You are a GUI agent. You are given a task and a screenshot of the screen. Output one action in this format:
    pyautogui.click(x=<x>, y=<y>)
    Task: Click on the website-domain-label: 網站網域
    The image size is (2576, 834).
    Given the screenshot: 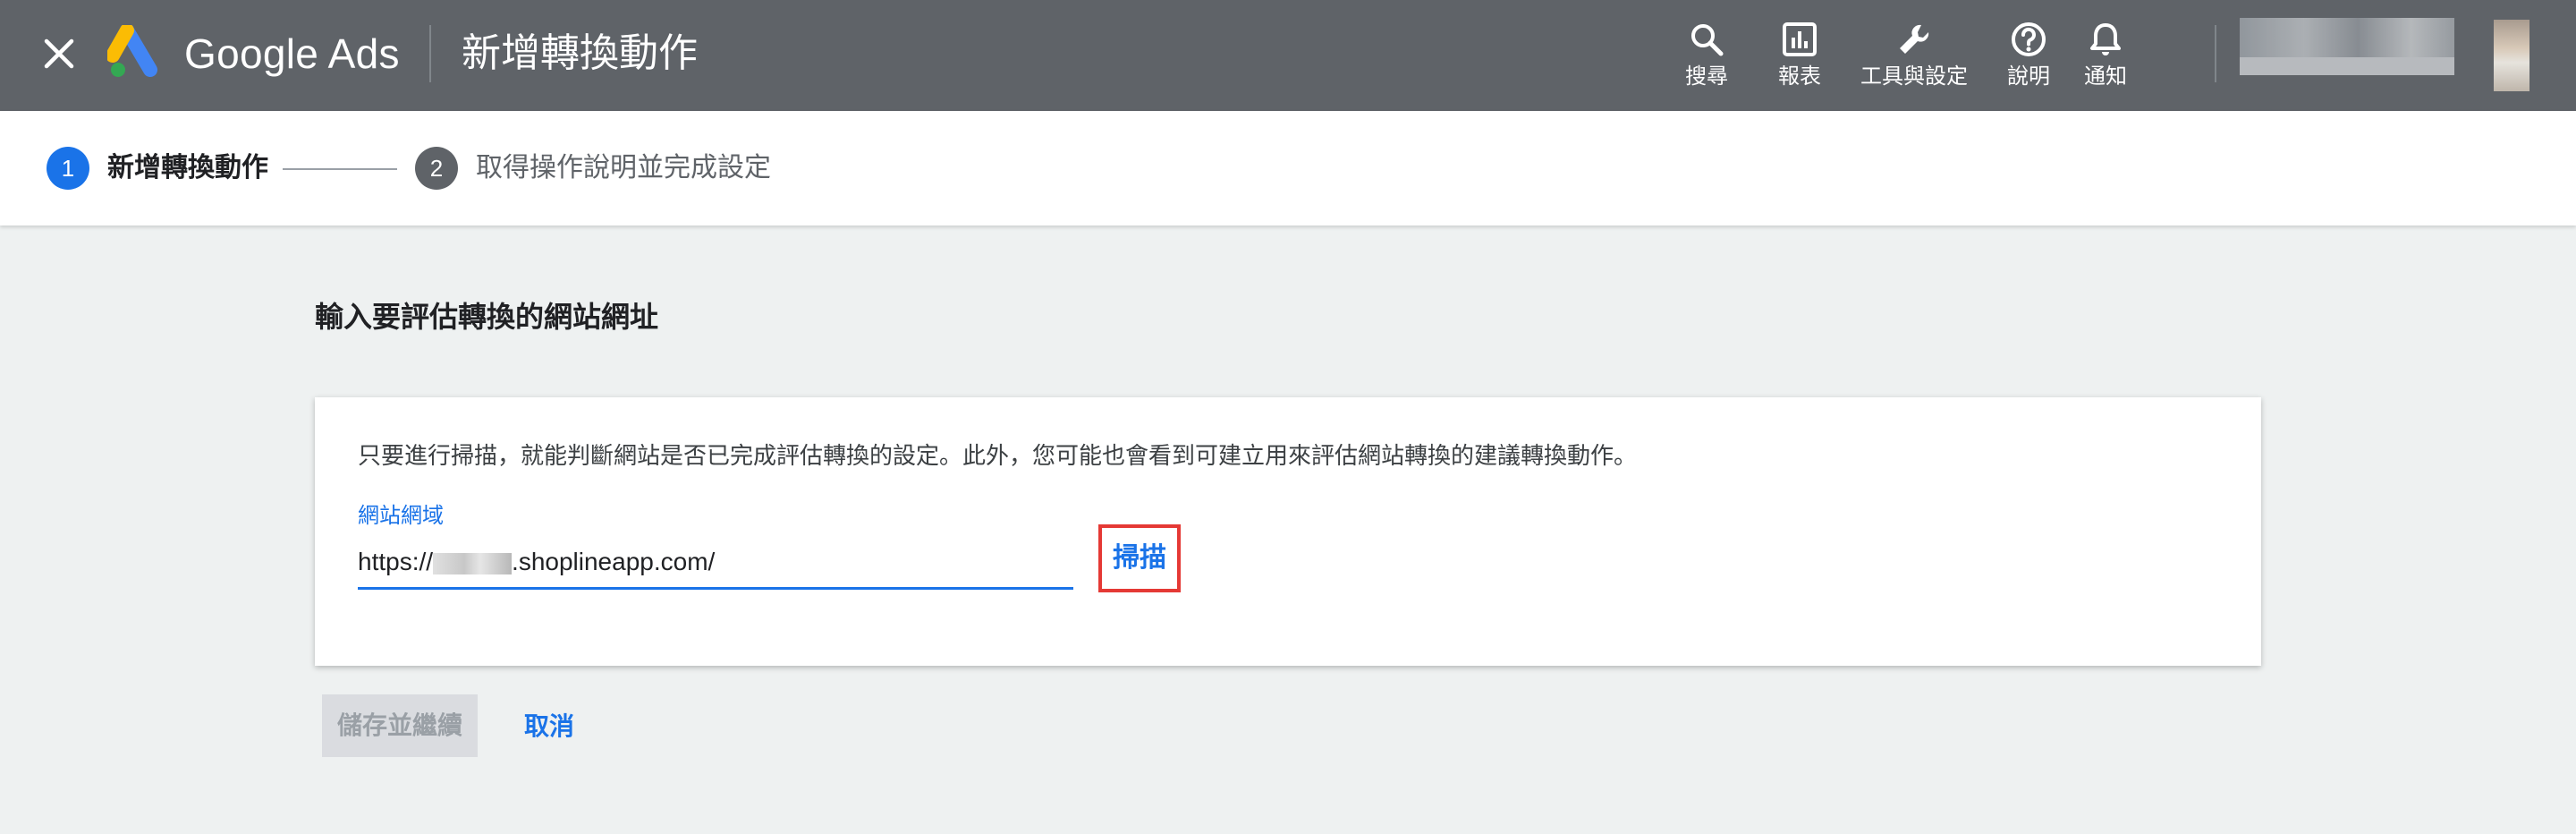 What is the action you would take?
    pyautogui.click(x=401, y=516)
    